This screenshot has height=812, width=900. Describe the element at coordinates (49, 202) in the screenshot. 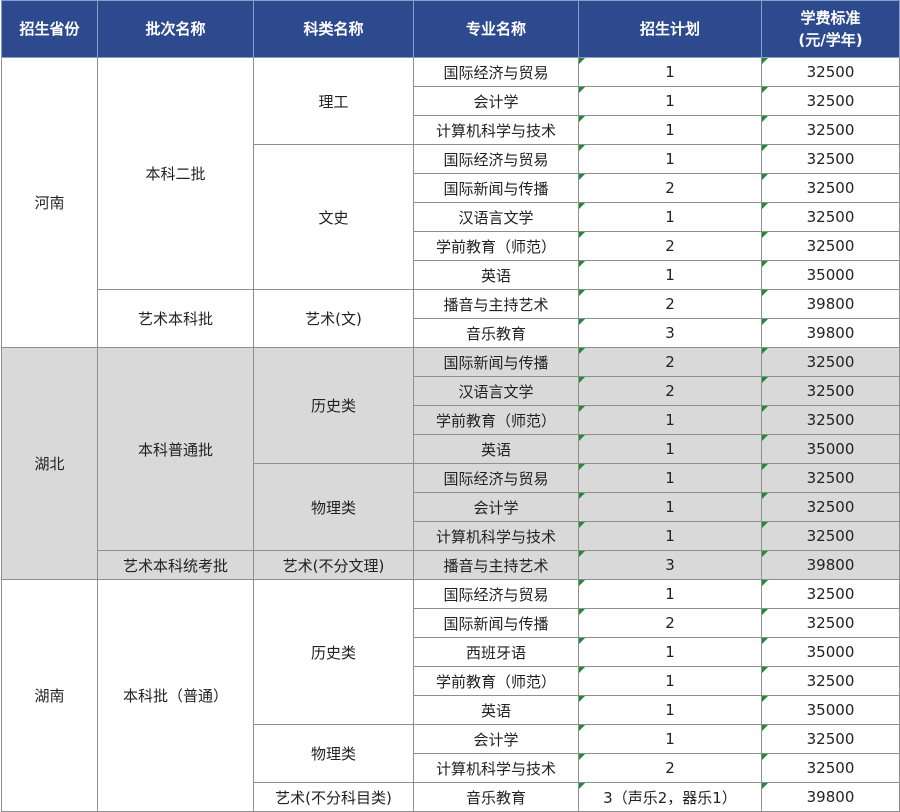

I see `province-cell: 河南` at that location.